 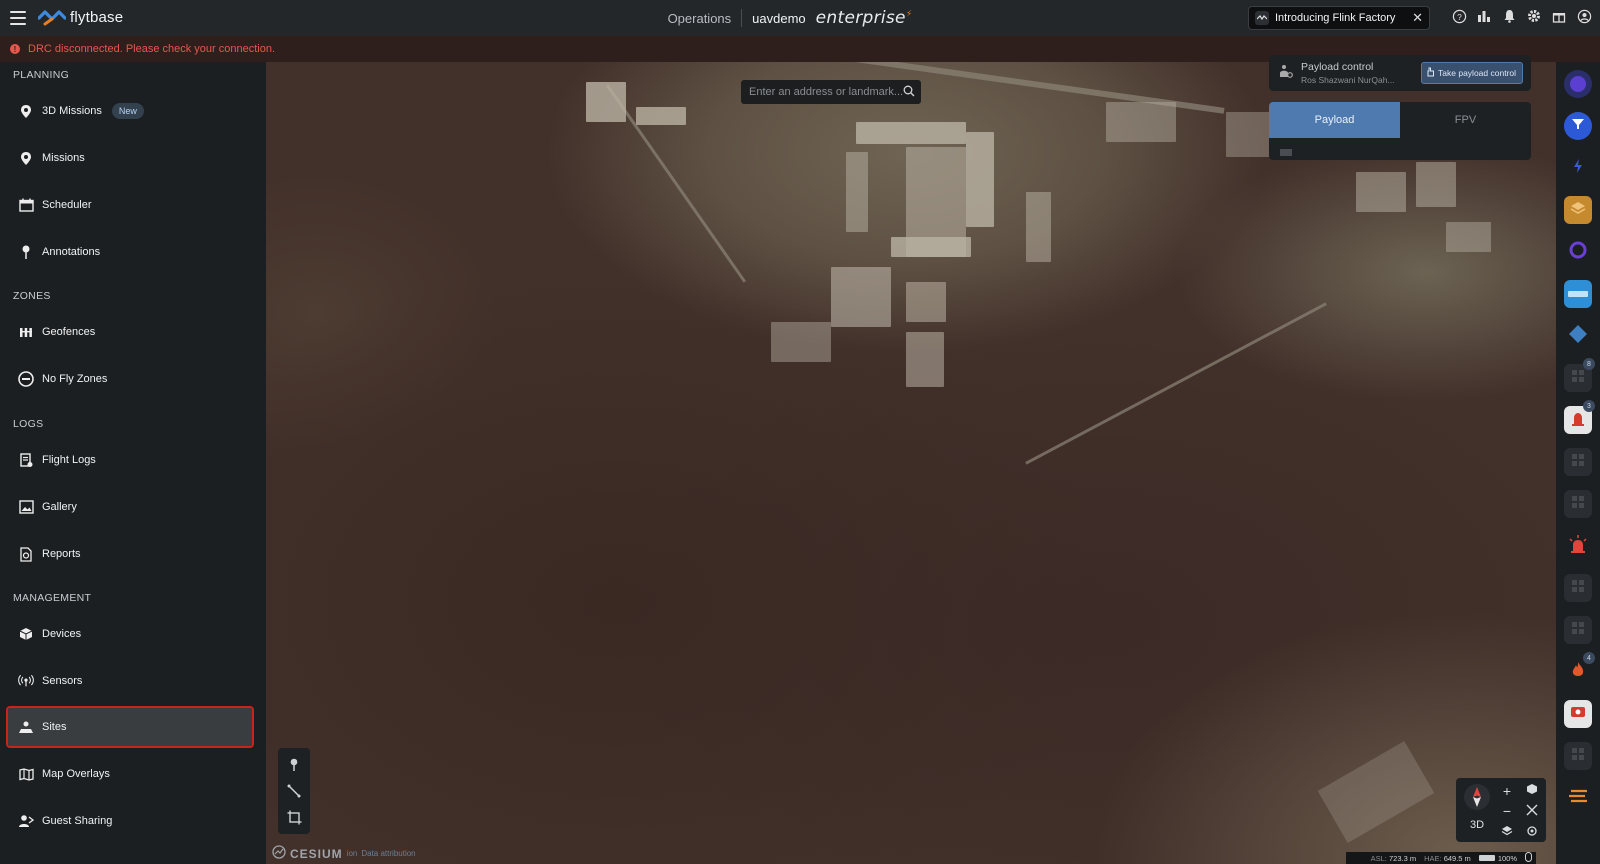 I want to click on fence-icon, so click(x=26, y=332).